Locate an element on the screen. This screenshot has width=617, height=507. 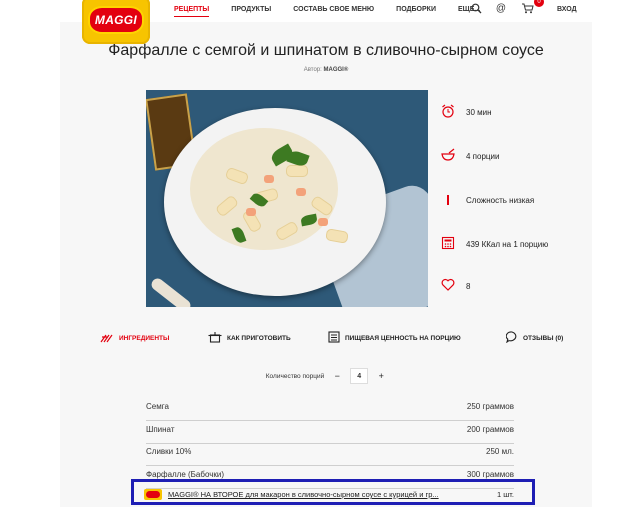
photo-pasta-sauce is located at coordinates (264, 189).